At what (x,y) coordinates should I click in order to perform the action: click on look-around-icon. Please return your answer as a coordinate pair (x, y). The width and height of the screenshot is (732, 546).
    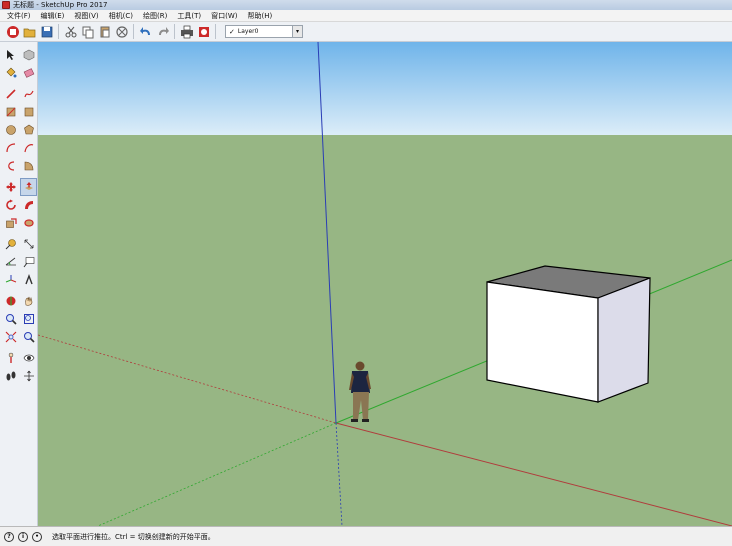
    Looking at the image, I should click on (28, 358).